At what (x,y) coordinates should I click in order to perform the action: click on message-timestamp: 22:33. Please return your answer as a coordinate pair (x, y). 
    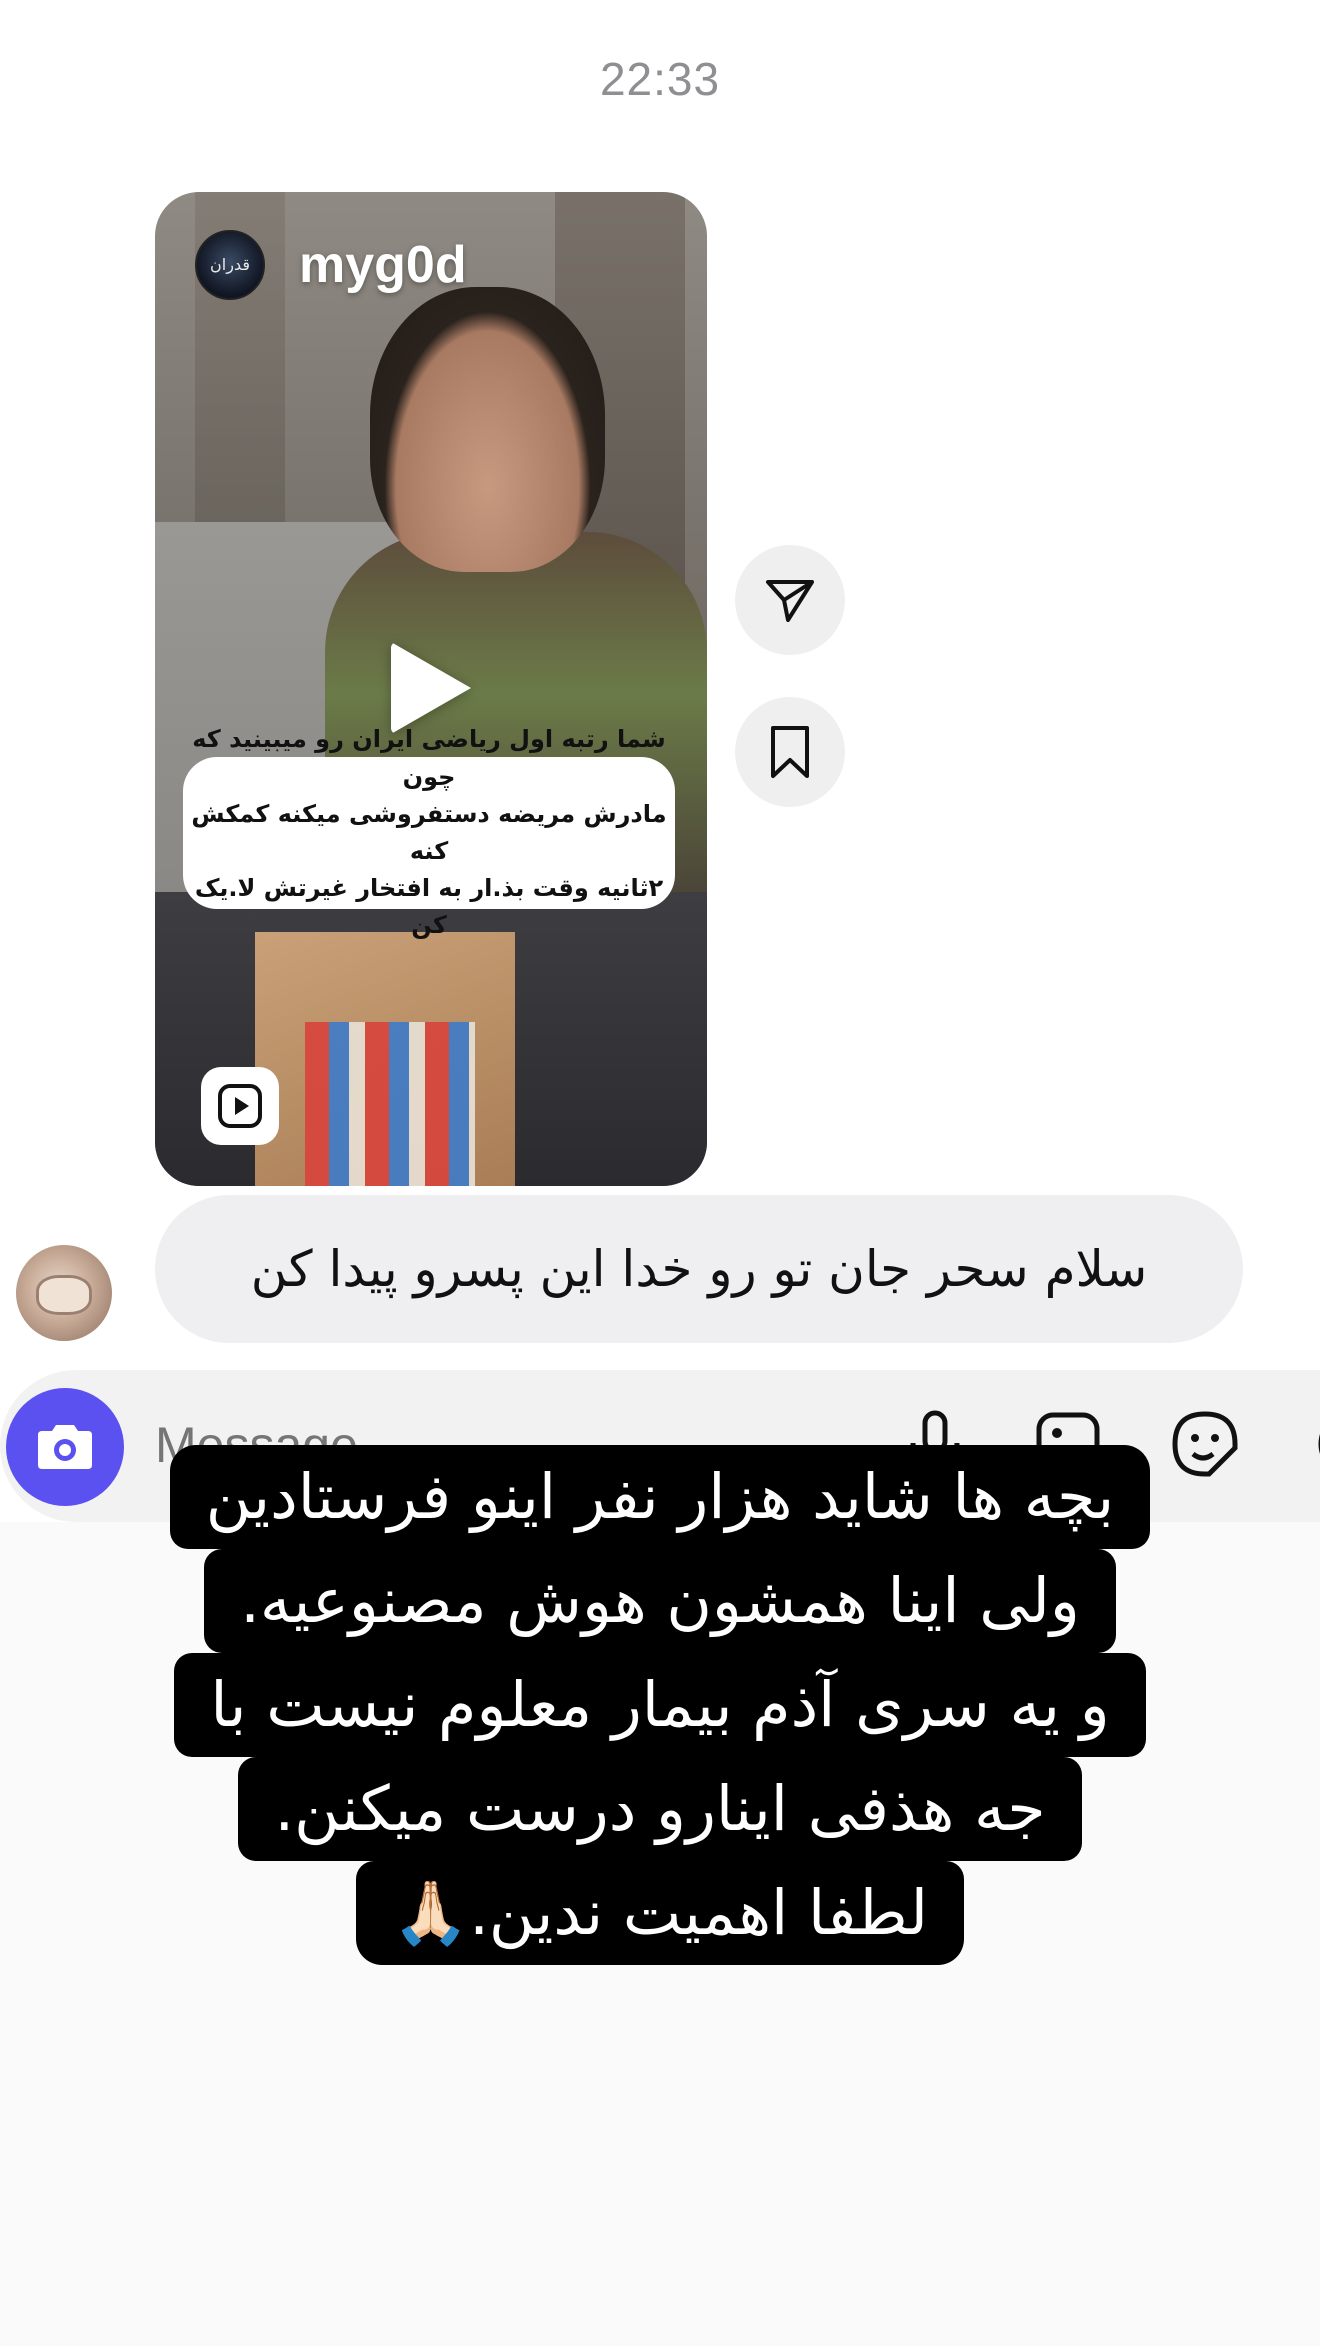
    Looking at the image, I should click on (660, 79).